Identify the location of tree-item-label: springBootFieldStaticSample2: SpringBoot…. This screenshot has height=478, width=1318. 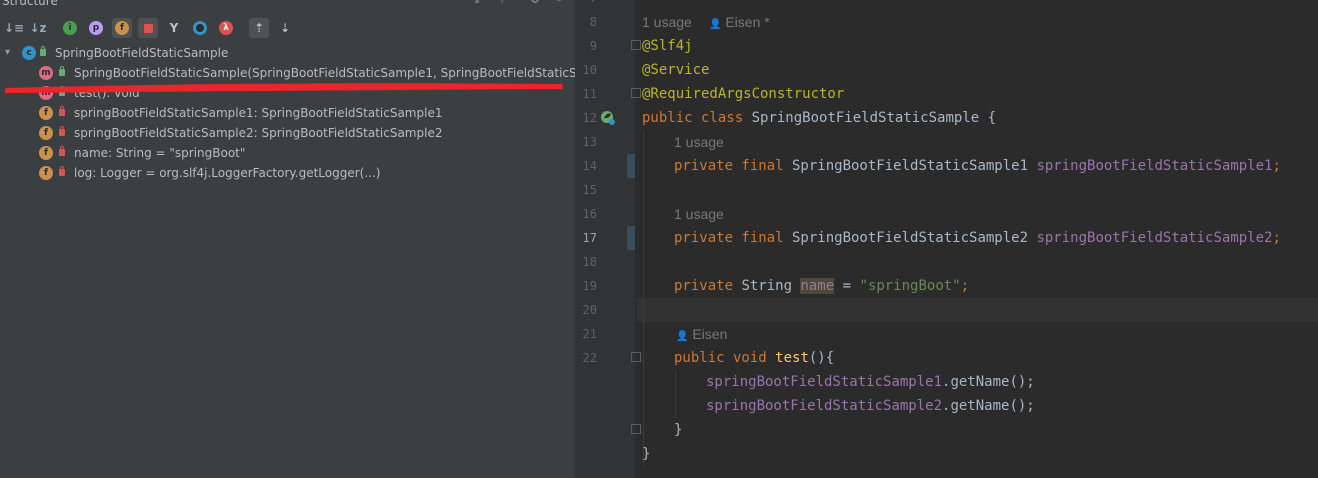
(258, 133).